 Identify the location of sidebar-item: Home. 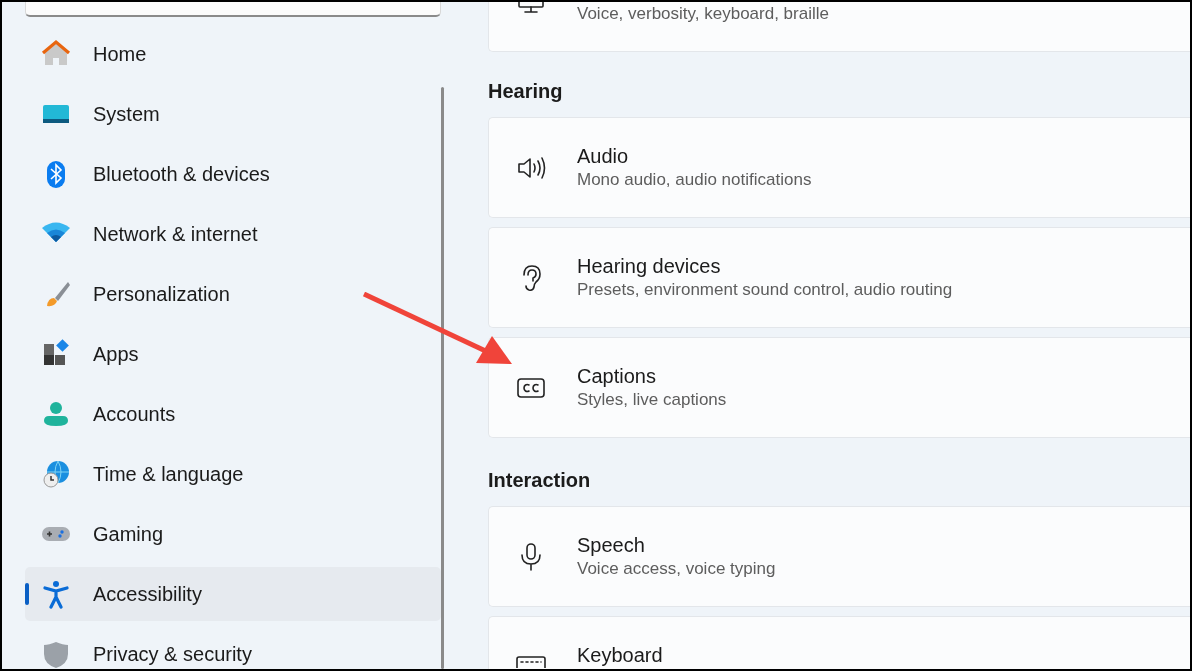
(233, 54).